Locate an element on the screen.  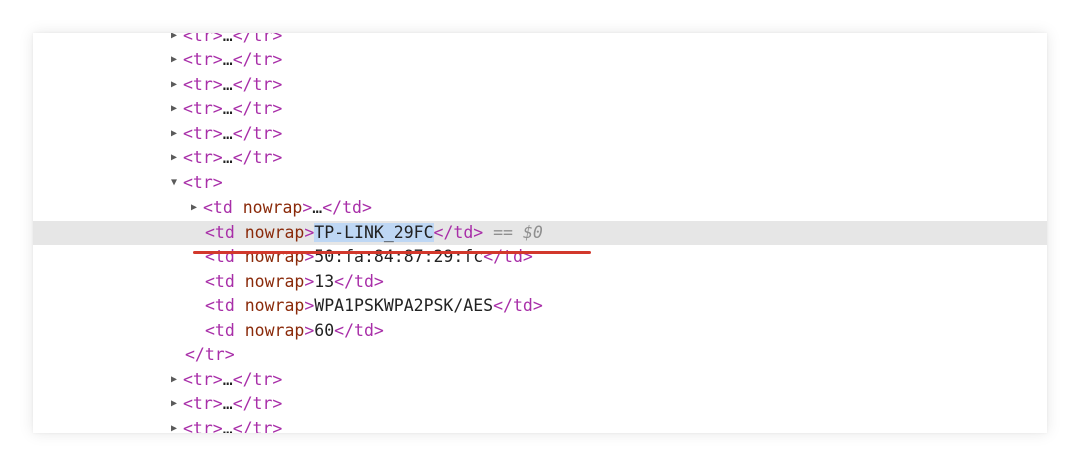
cell-text: 13 is located at coordinates (324, 281).